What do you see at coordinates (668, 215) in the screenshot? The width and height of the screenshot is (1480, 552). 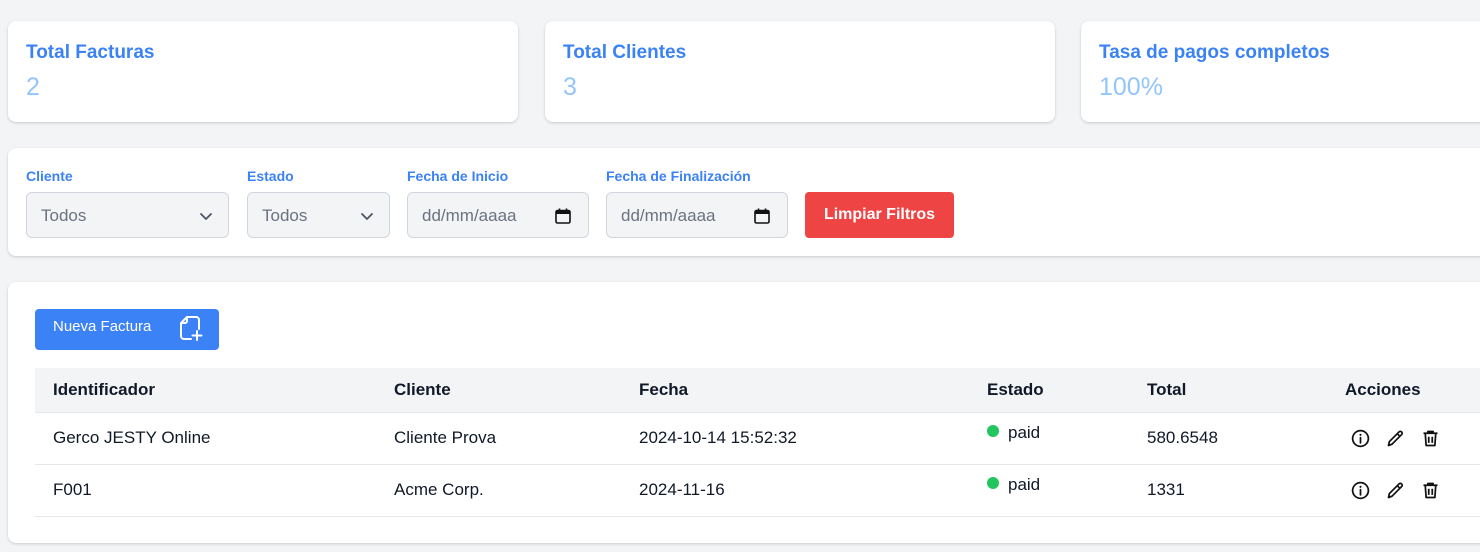 I see `end-date-placeholder: dd/mm/aaaa` at bounding box center [668, 215].